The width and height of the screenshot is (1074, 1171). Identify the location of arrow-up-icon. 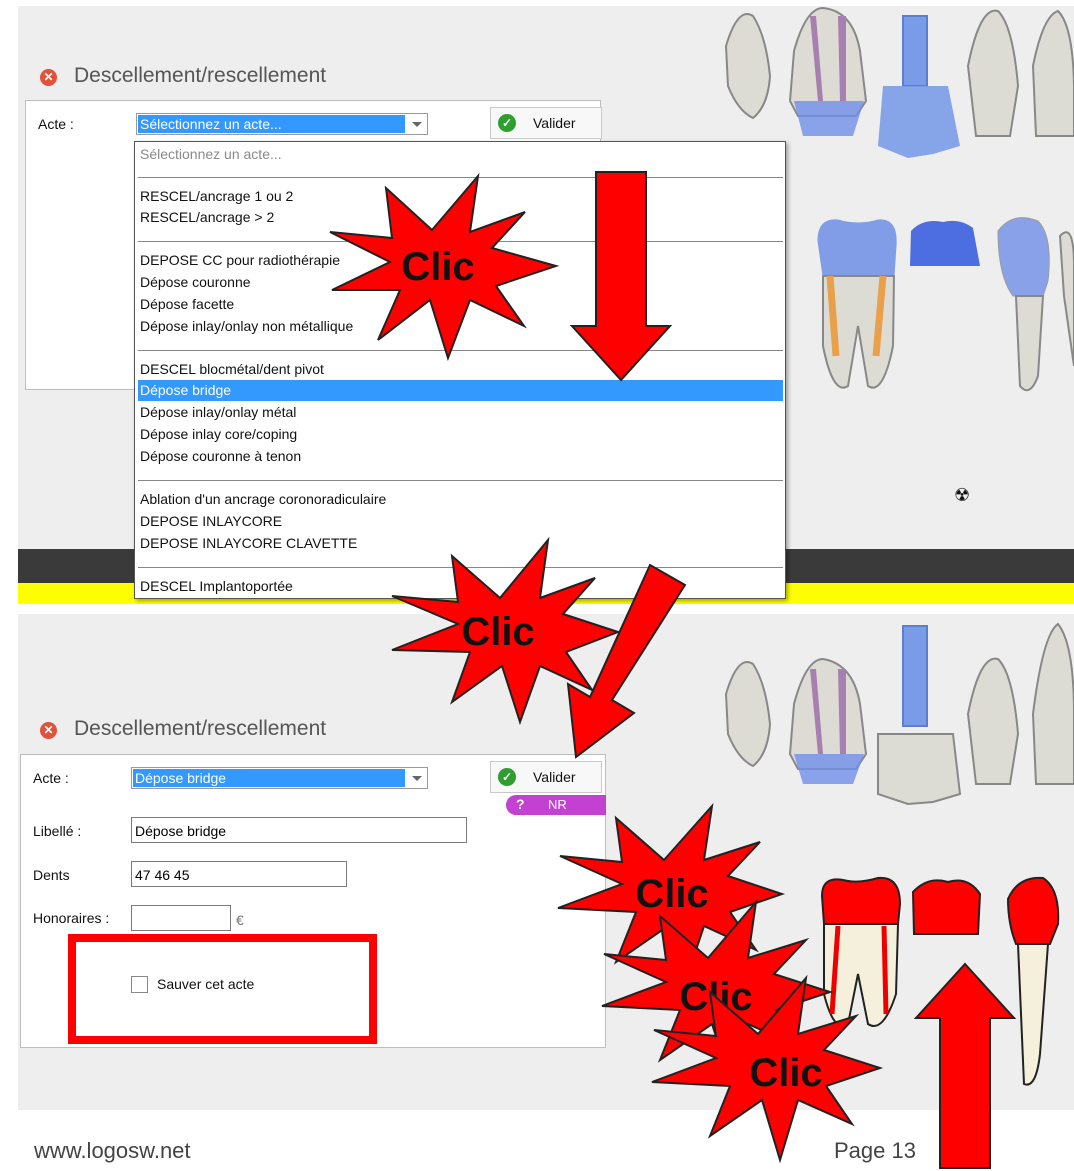
(965, 1065).